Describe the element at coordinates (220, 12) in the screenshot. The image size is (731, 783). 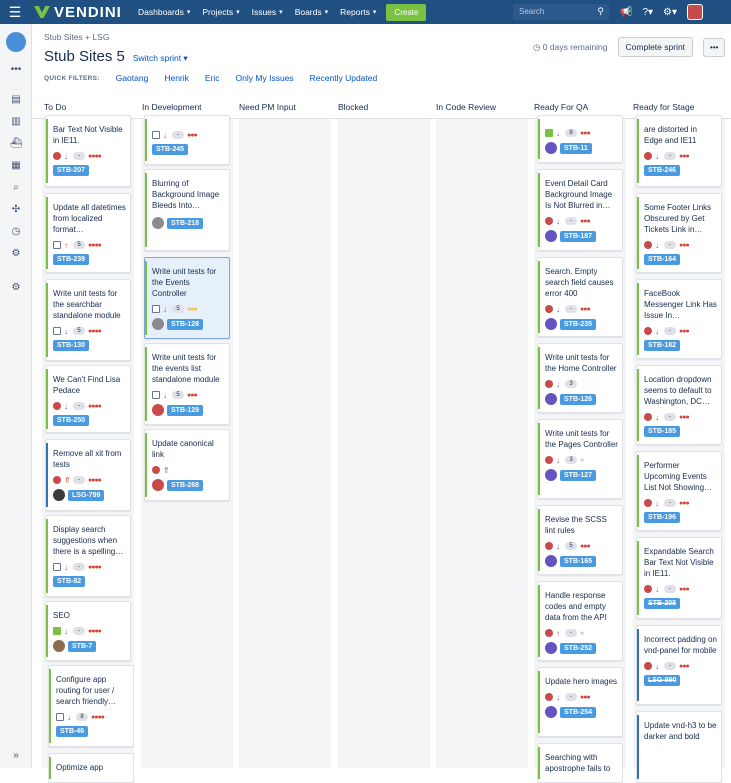
I see `nav-projects: Projects` at that location.